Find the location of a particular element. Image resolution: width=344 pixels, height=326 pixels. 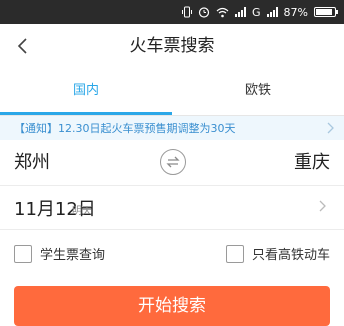

date-relative-label: 明天 is located at coordinates (82, 211).